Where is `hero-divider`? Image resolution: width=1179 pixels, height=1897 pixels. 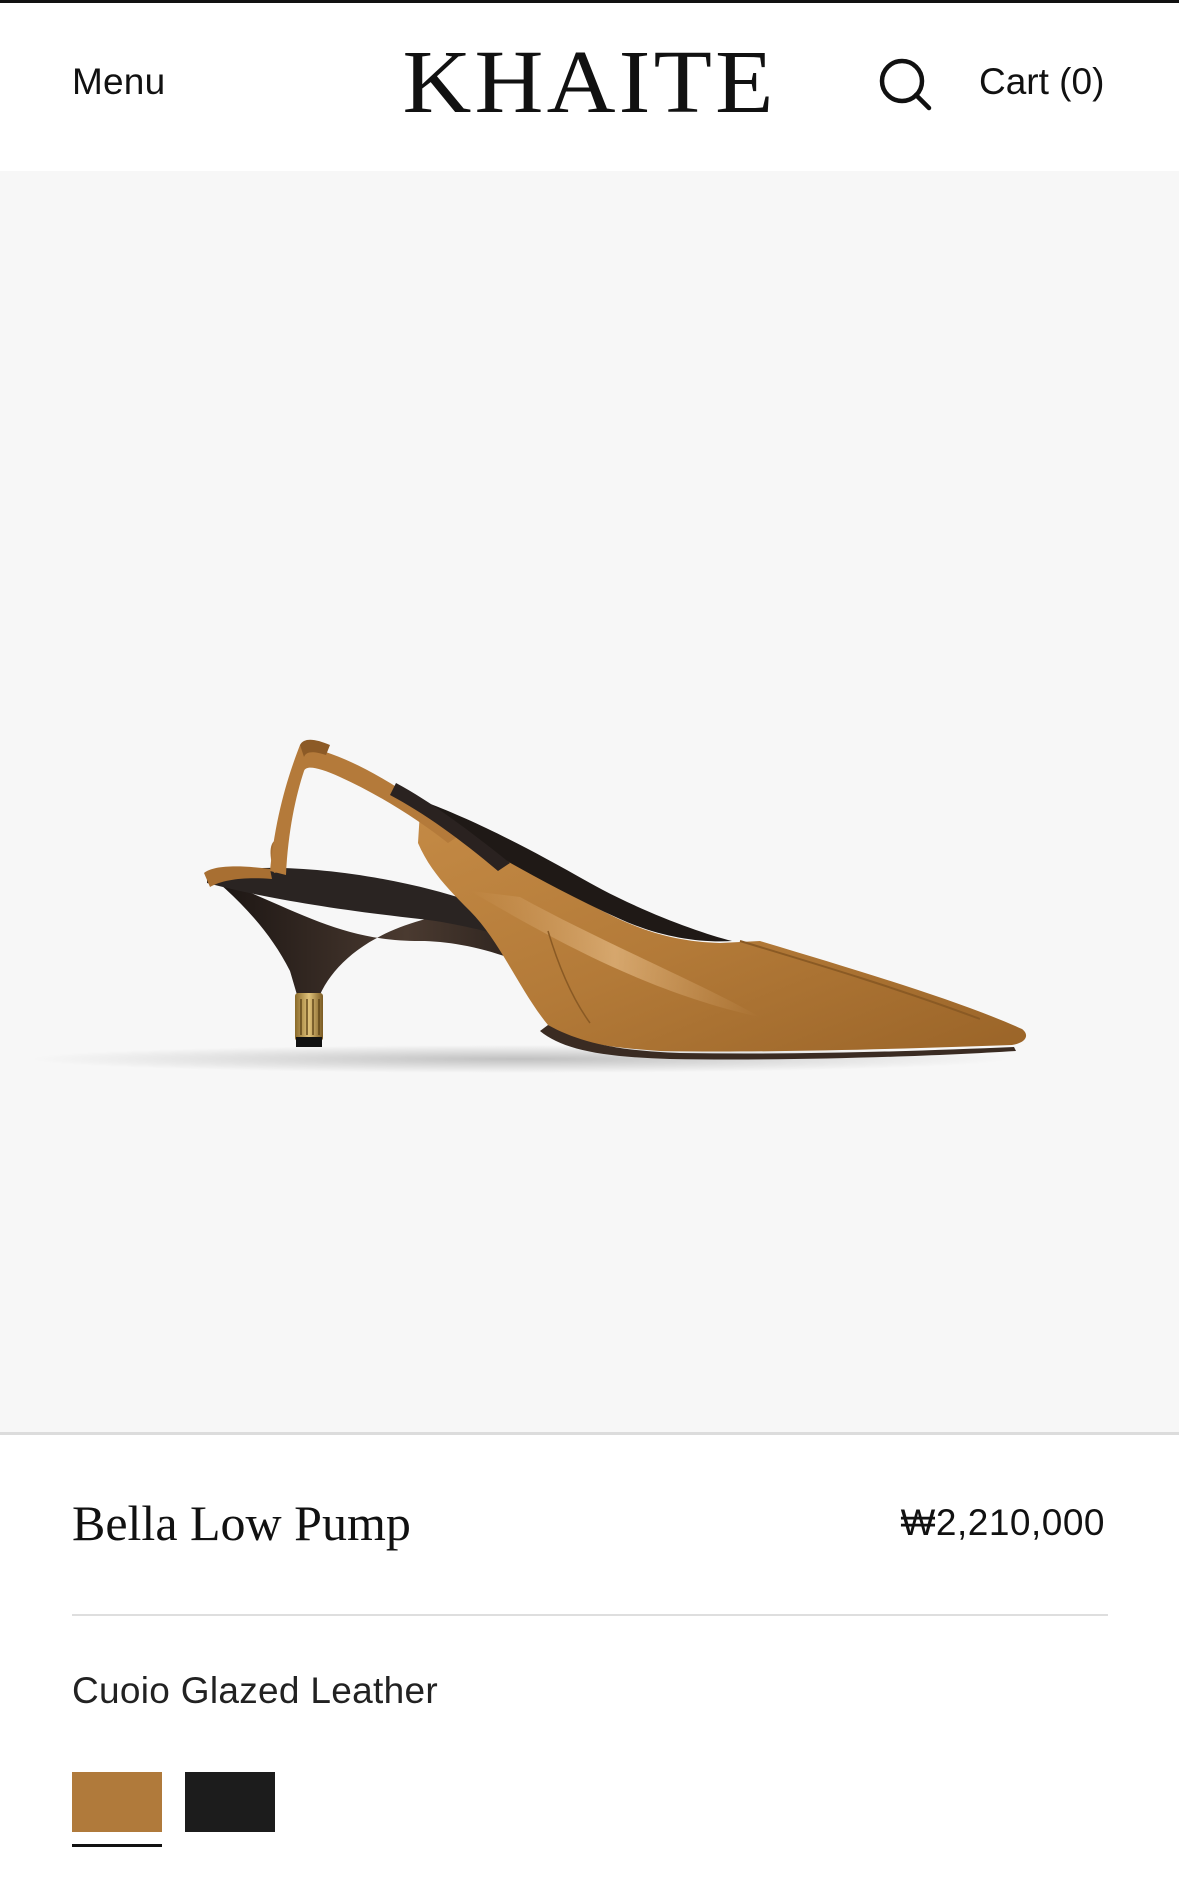 hero-divider is located at coordinates (589, 1433).